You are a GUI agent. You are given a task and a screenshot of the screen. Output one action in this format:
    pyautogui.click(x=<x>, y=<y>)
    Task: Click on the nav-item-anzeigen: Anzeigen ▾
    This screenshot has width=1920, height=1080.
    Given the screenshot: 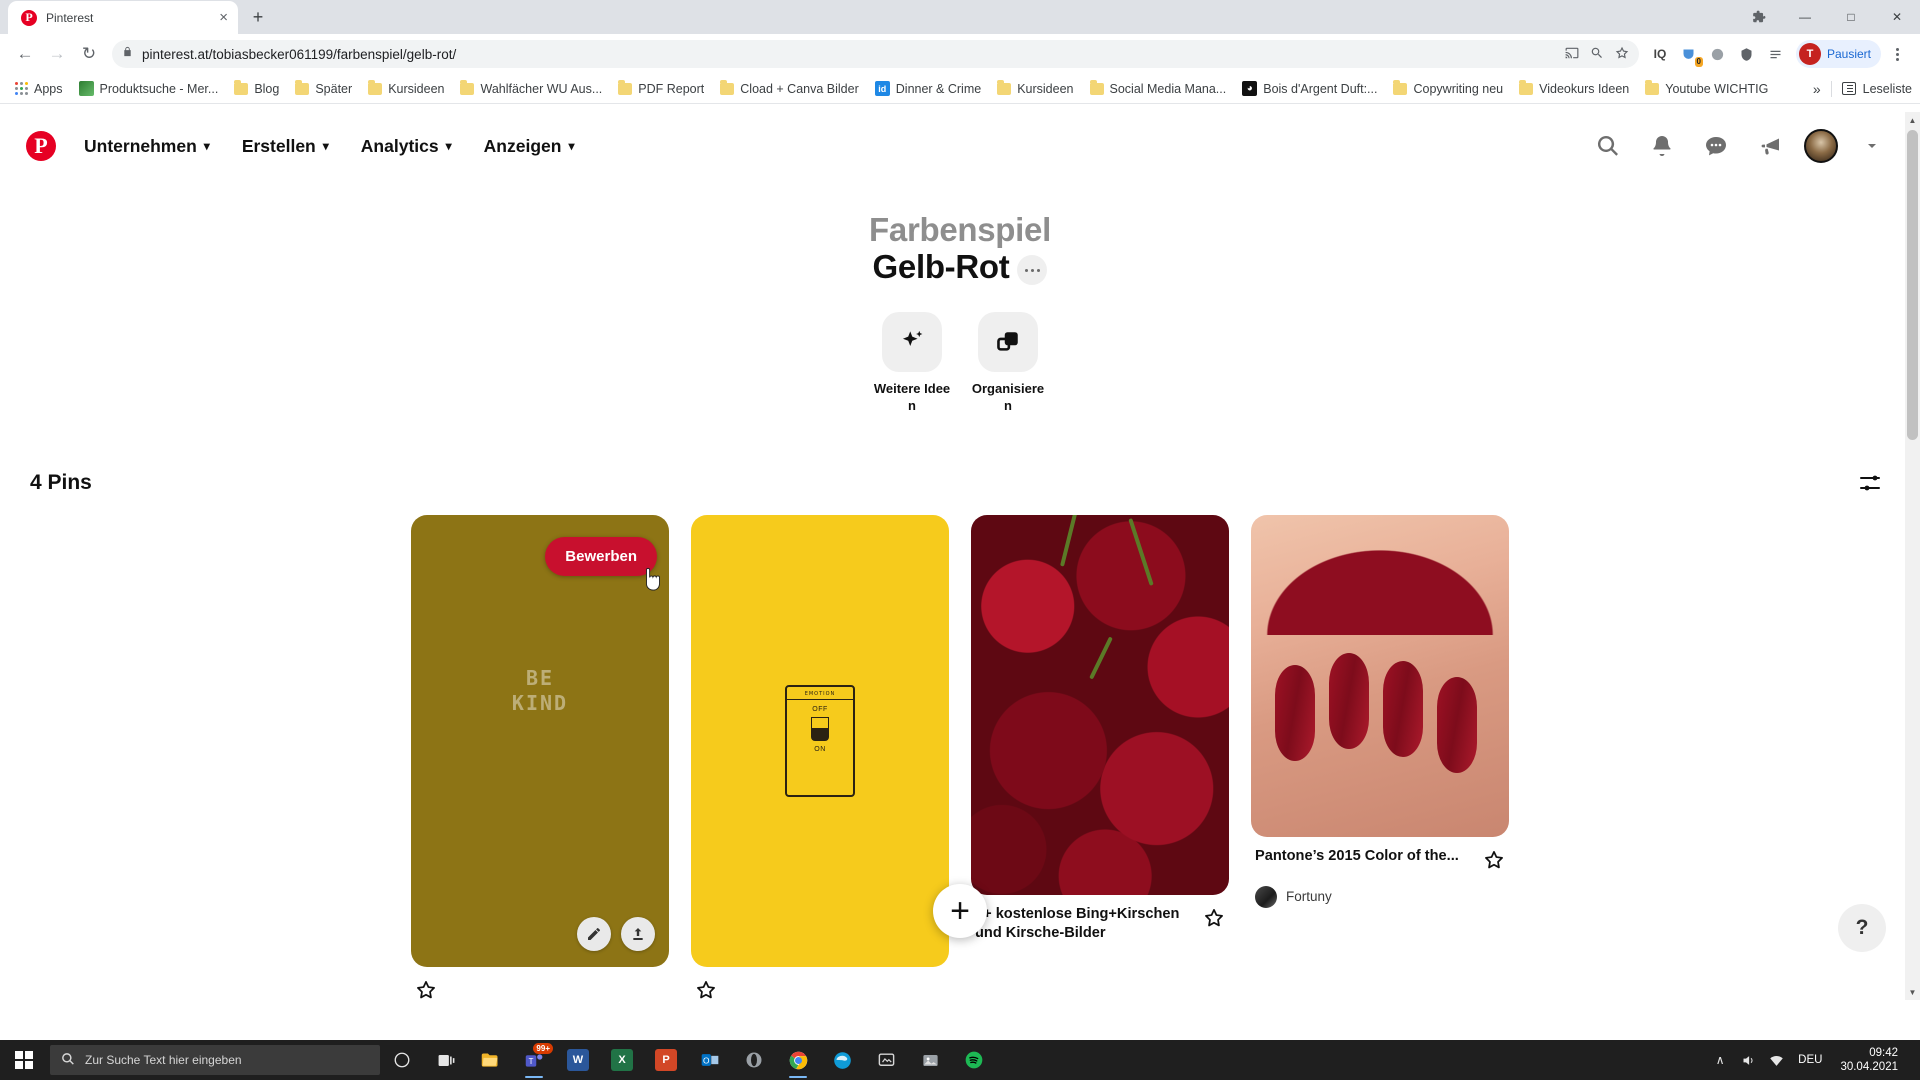 What is the action you would take?
    pyautogui.click(x=529, y=146)
    